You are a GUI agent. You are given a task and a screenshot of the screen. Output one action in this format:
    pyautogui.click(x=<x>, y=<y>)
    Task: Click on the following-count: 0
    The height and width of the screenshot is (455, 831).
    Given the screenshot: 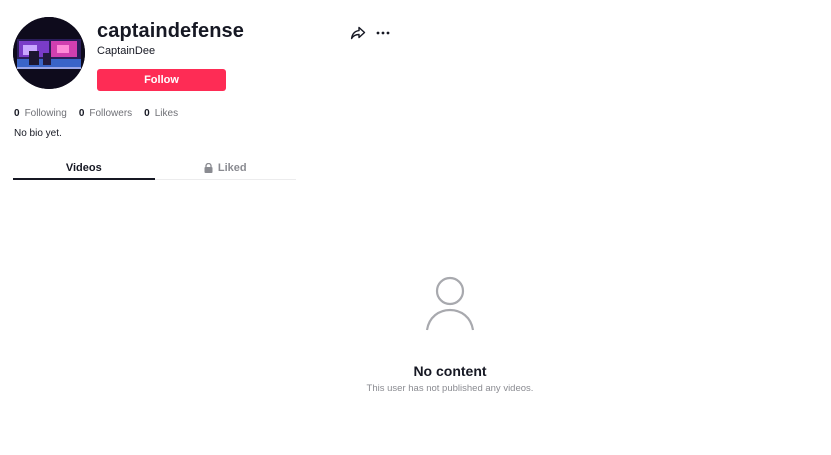 What is the action you would take?
    pyautogui.click(x=17, y=113)
    